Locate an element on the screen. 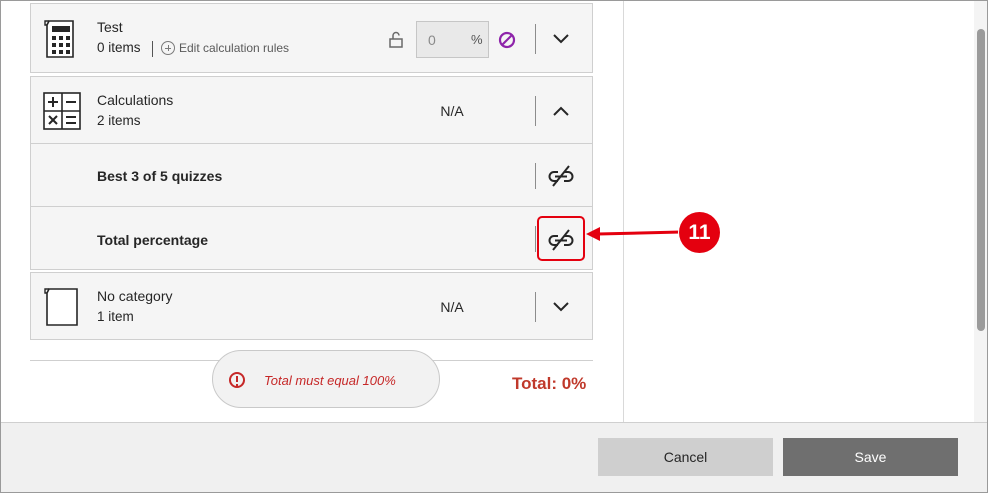 The height and width of the screenshot is (493, 988). plus-circle-icon is located at coordinates (168, 48).